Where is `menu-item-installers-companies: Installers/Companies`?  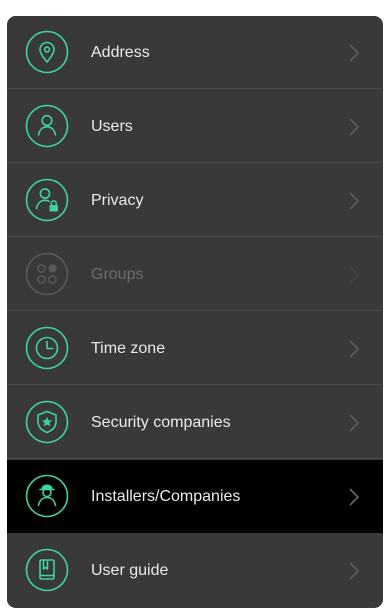
menu-item-installers-companies: Installers/Companies is located at coordinates (195, 496).